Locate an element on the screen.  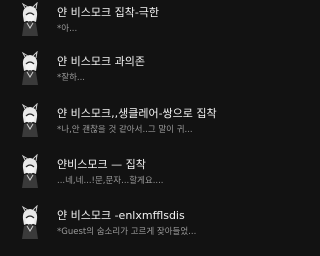
chat-title: 얀 비스모크 집착-극한 is located at coordinates (108, 12).